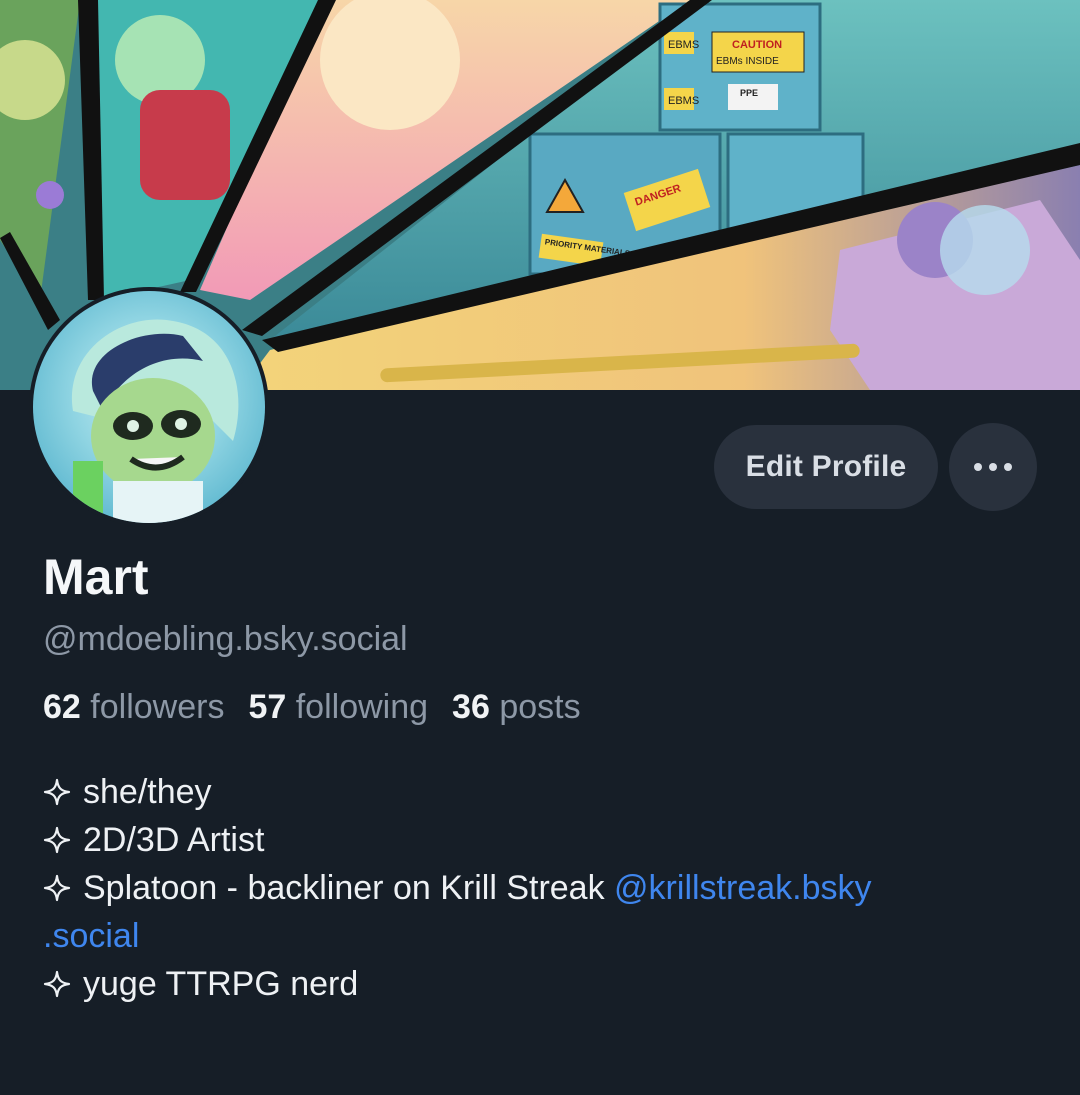 The height and width of the screenshot is (1095, 1080). What do you see at coordinates (267, 707) in the screenshot?
I see `following-count: 57` at bounding box center [267, 707].